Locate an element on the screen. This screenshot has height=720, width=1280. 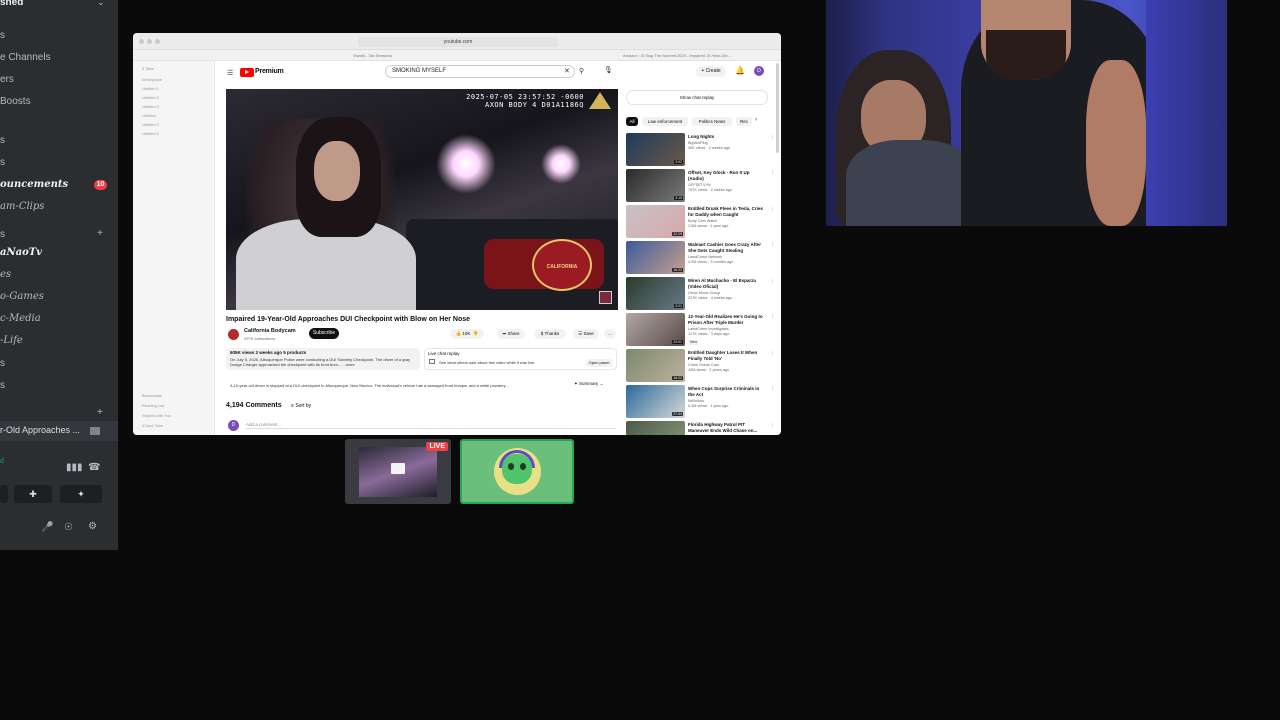
sidebar-item: Untitled 6 is located at coordinates (150, 133).